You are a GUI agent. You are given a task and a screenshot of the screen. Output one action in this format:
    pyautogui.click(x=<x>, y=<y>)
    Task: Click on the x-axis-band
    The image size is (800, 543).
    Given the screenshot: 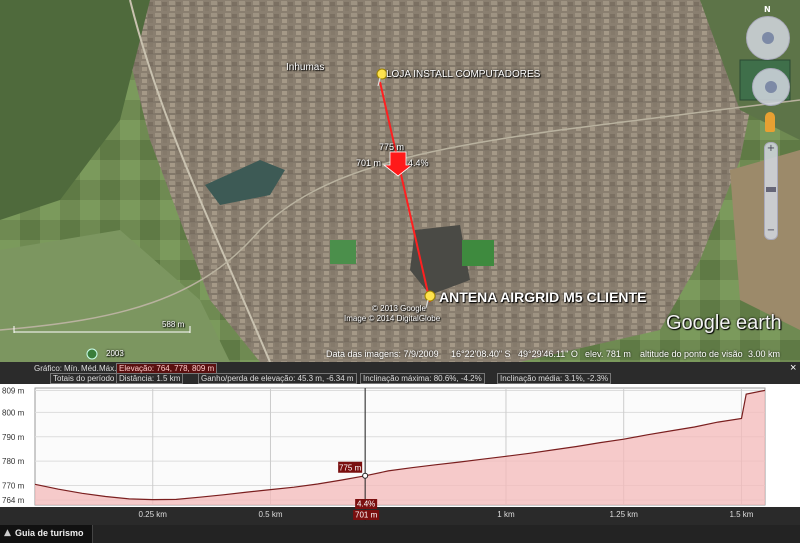 What is the action you would take?
    pyautogui.click(x=400, y=516)
    